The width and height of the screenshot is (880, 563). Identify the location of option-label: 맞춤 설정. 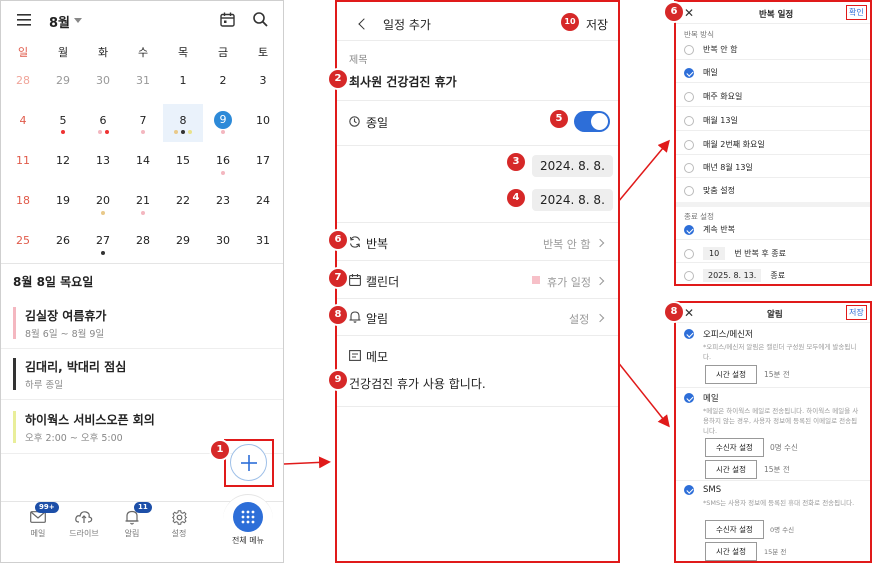
(719, 190).